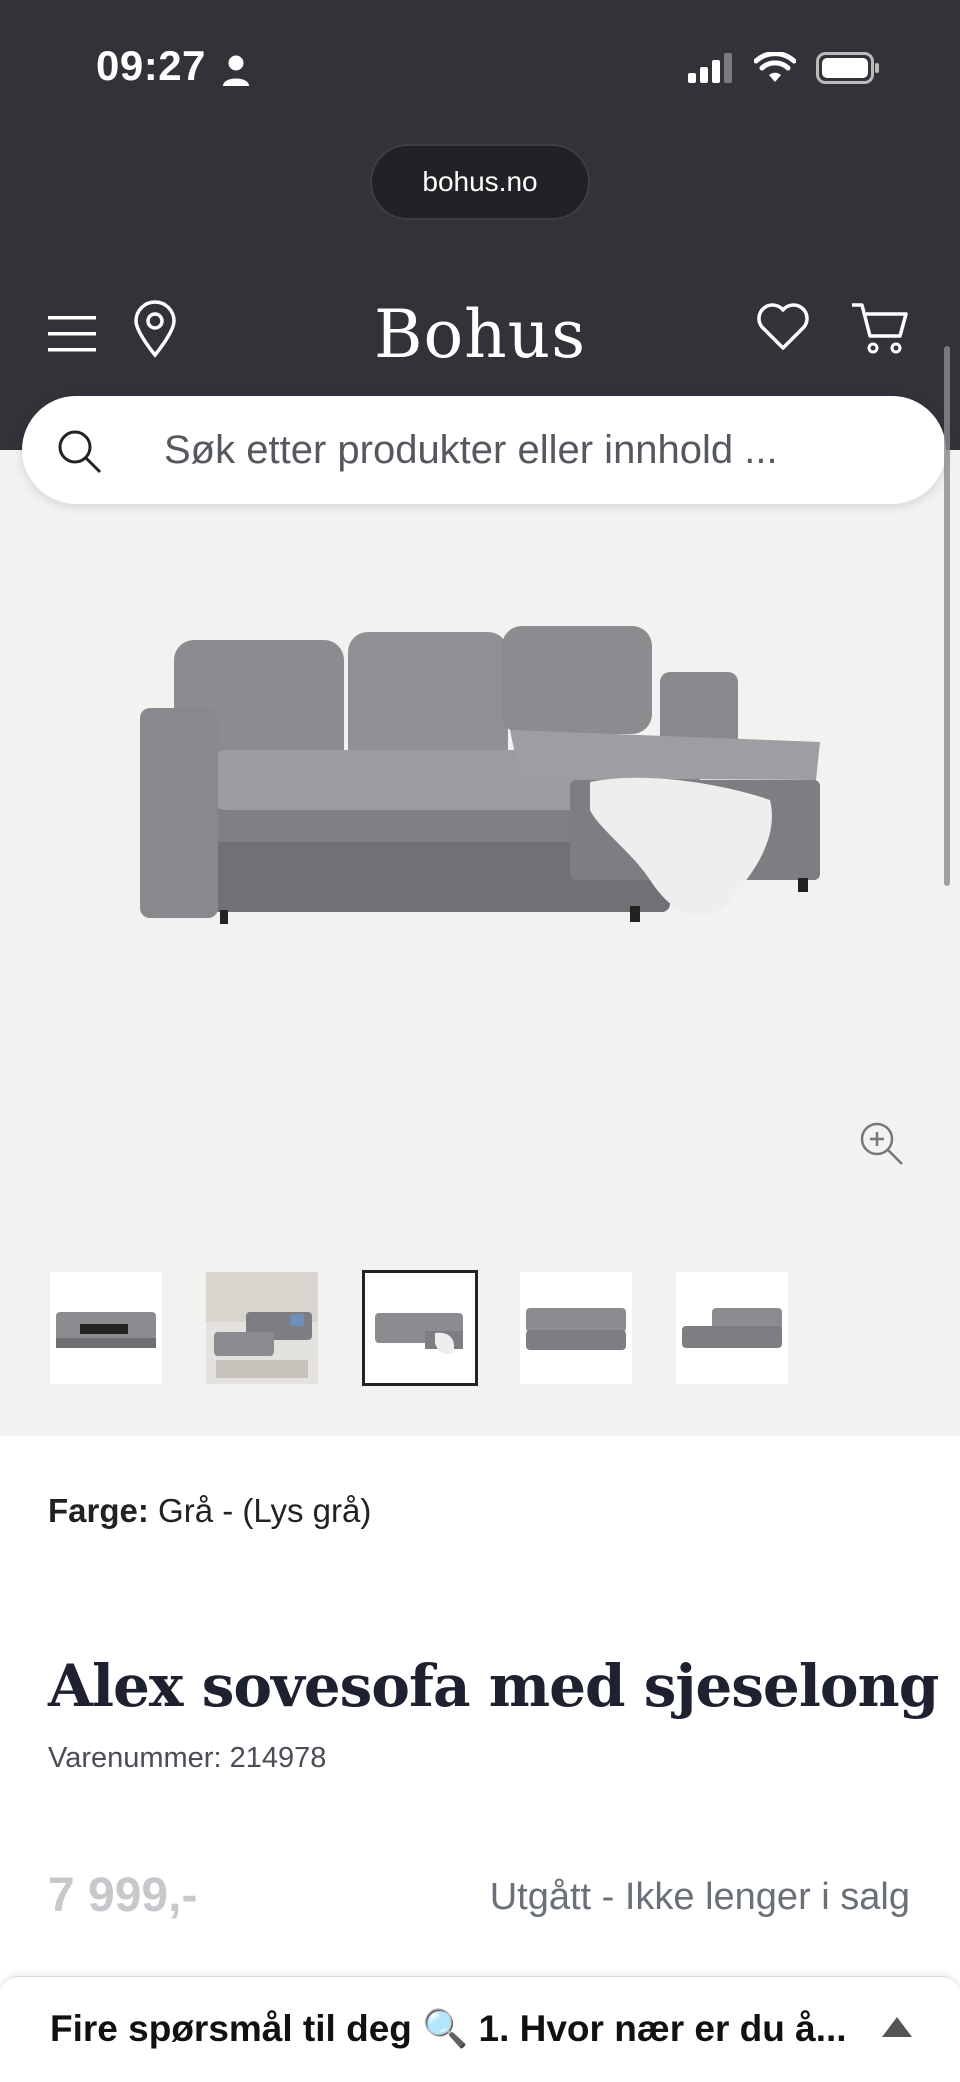 The width and height of the screenshot is (960, 2082). What do you see at coordinates (79, 451) in the screenshot?
I see `search-icon` at bounding box center [79, 451].